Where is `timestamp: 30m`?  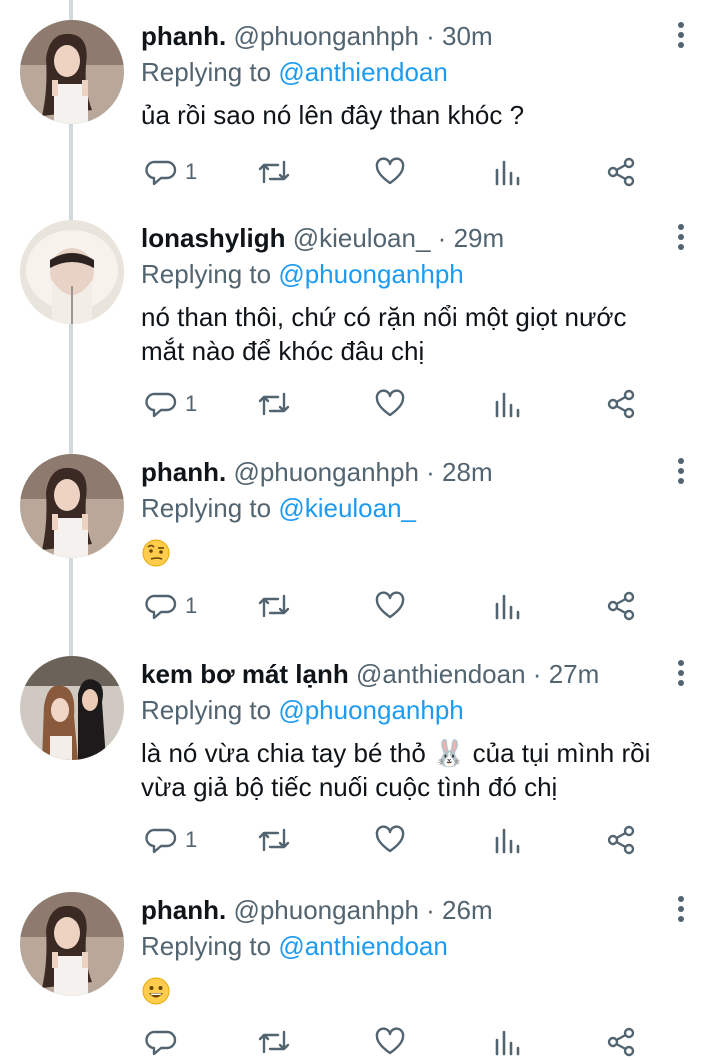 timestamp: 30m is located at coordinates (467, 36).